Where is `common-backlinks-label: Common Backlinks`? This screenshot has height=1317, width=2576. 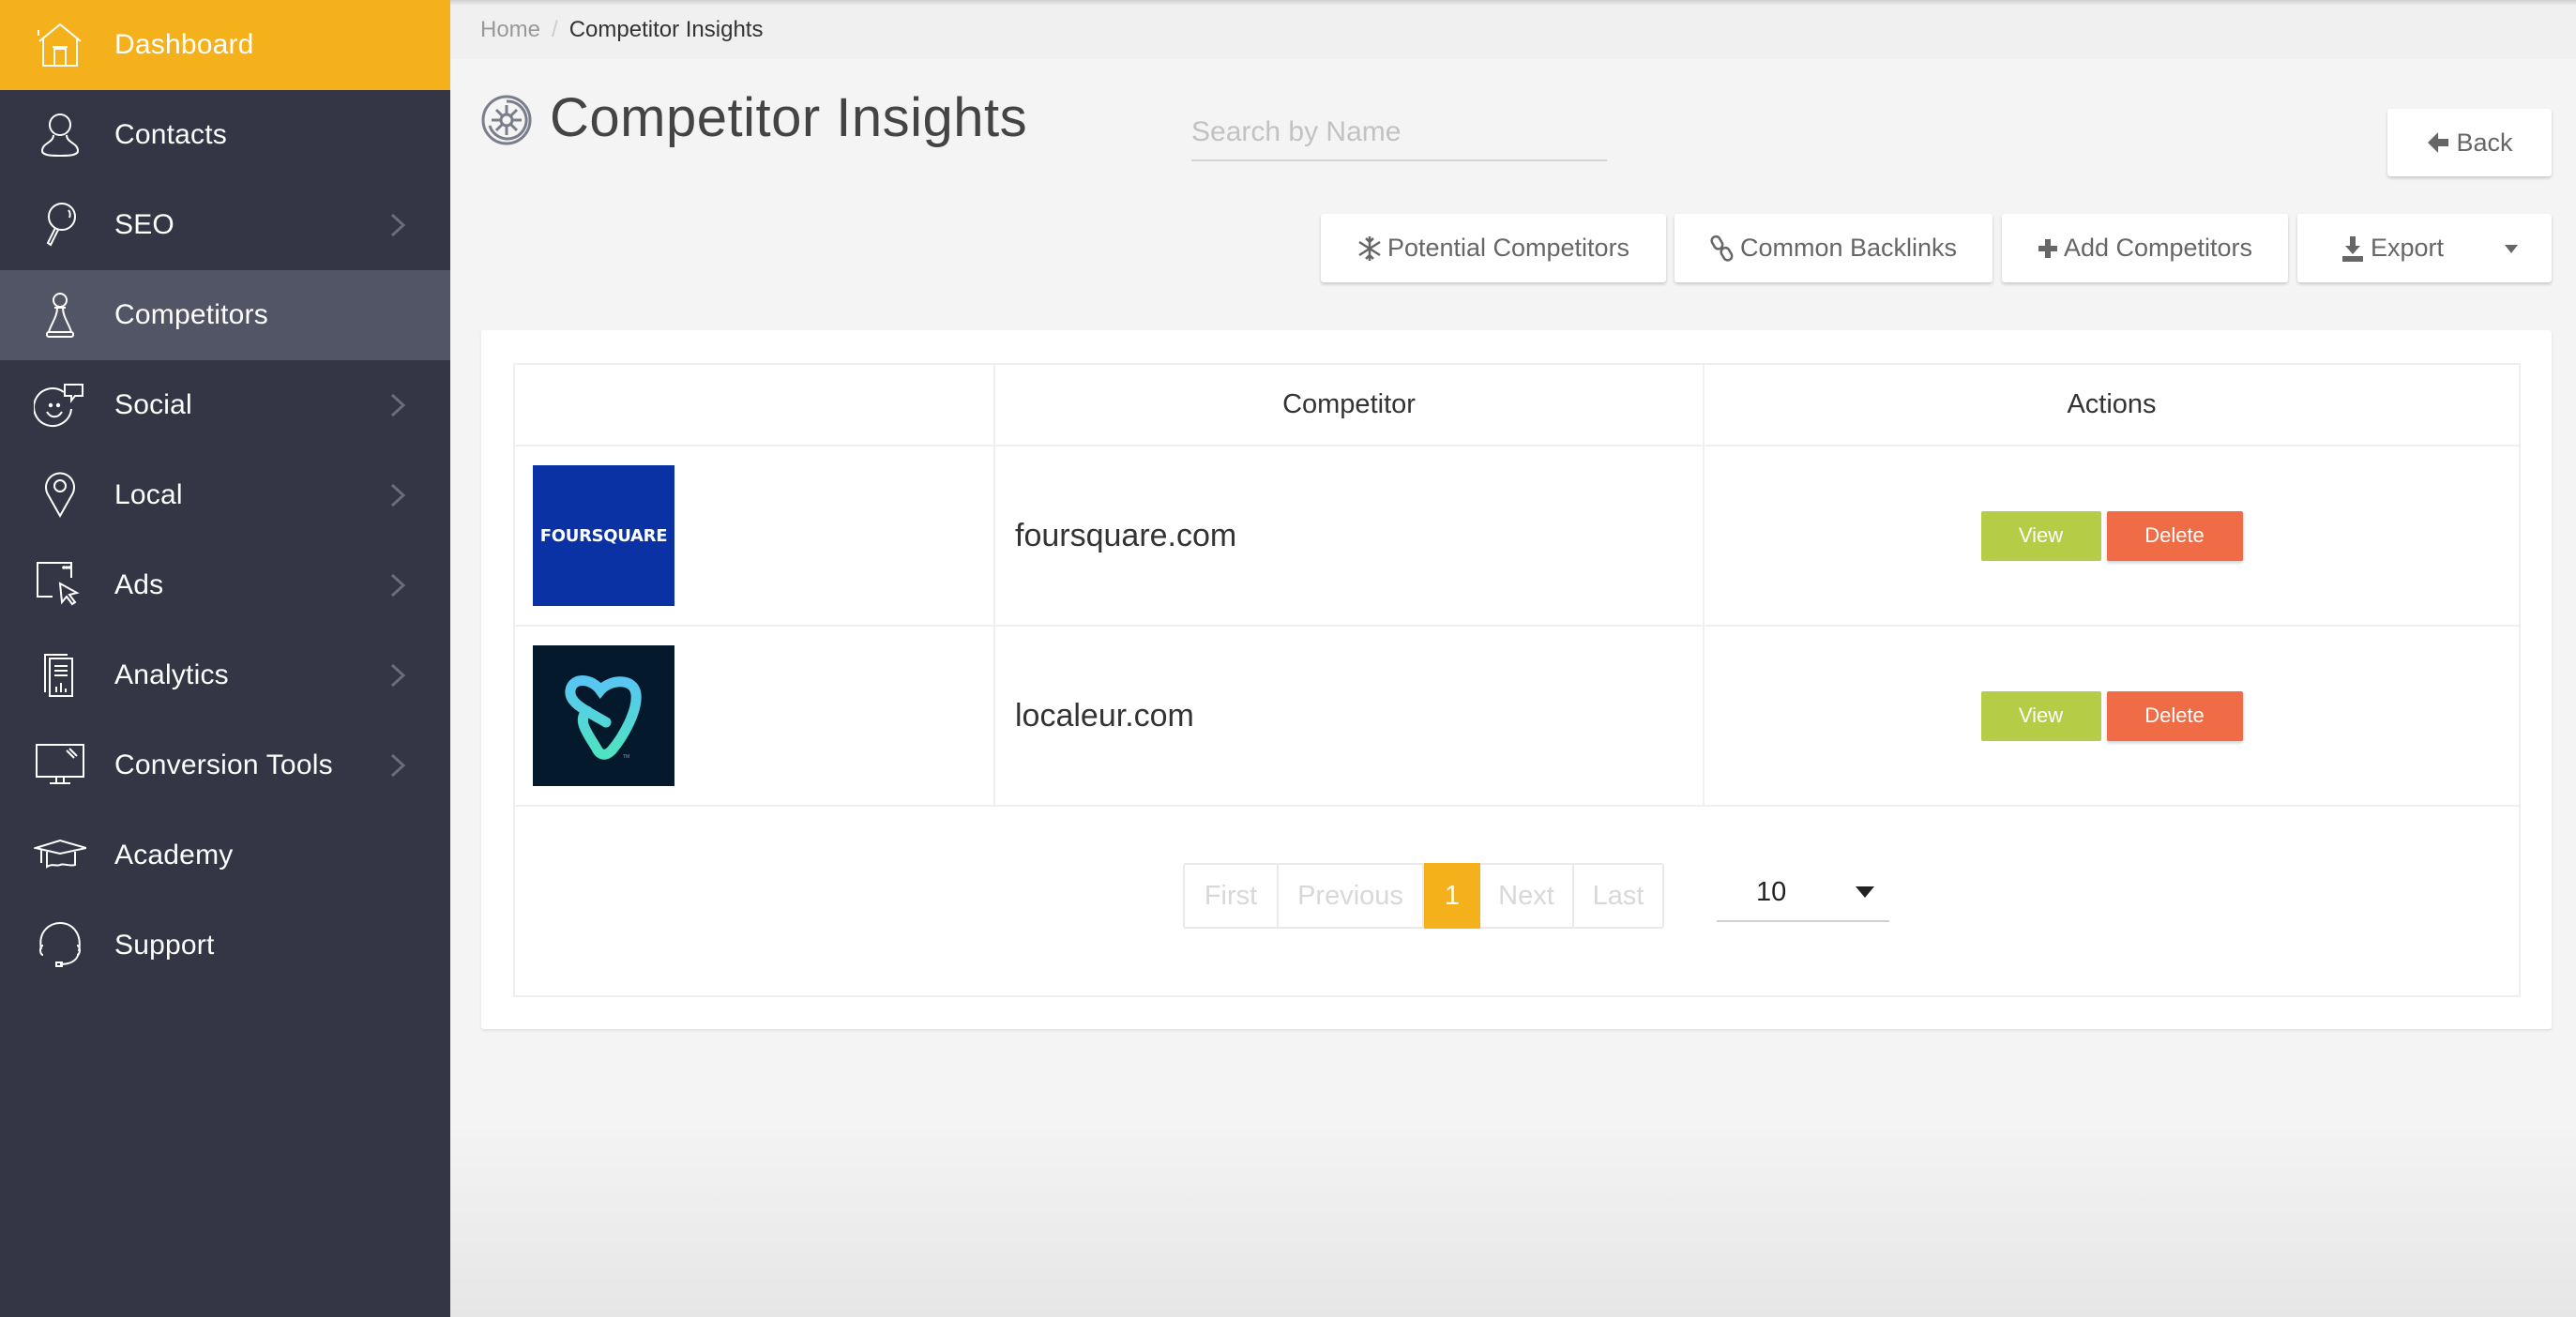
common-backlinks-label: Common Backlinks is located at coordinates (1848, 248).